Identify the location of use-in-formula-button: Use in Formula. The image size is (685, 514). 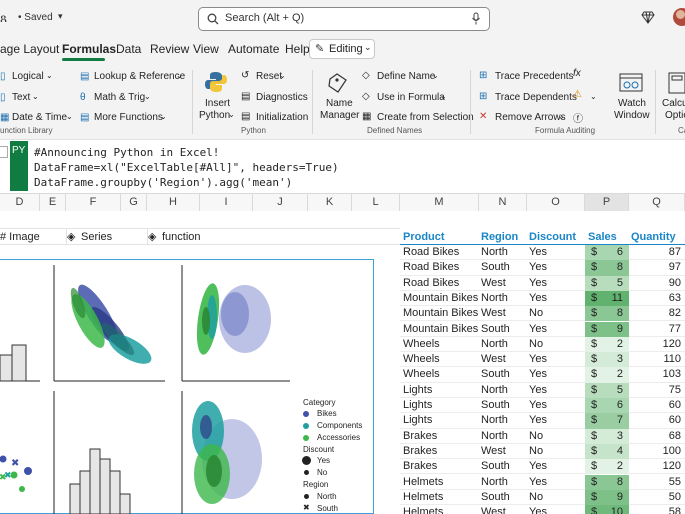
(411, 97).